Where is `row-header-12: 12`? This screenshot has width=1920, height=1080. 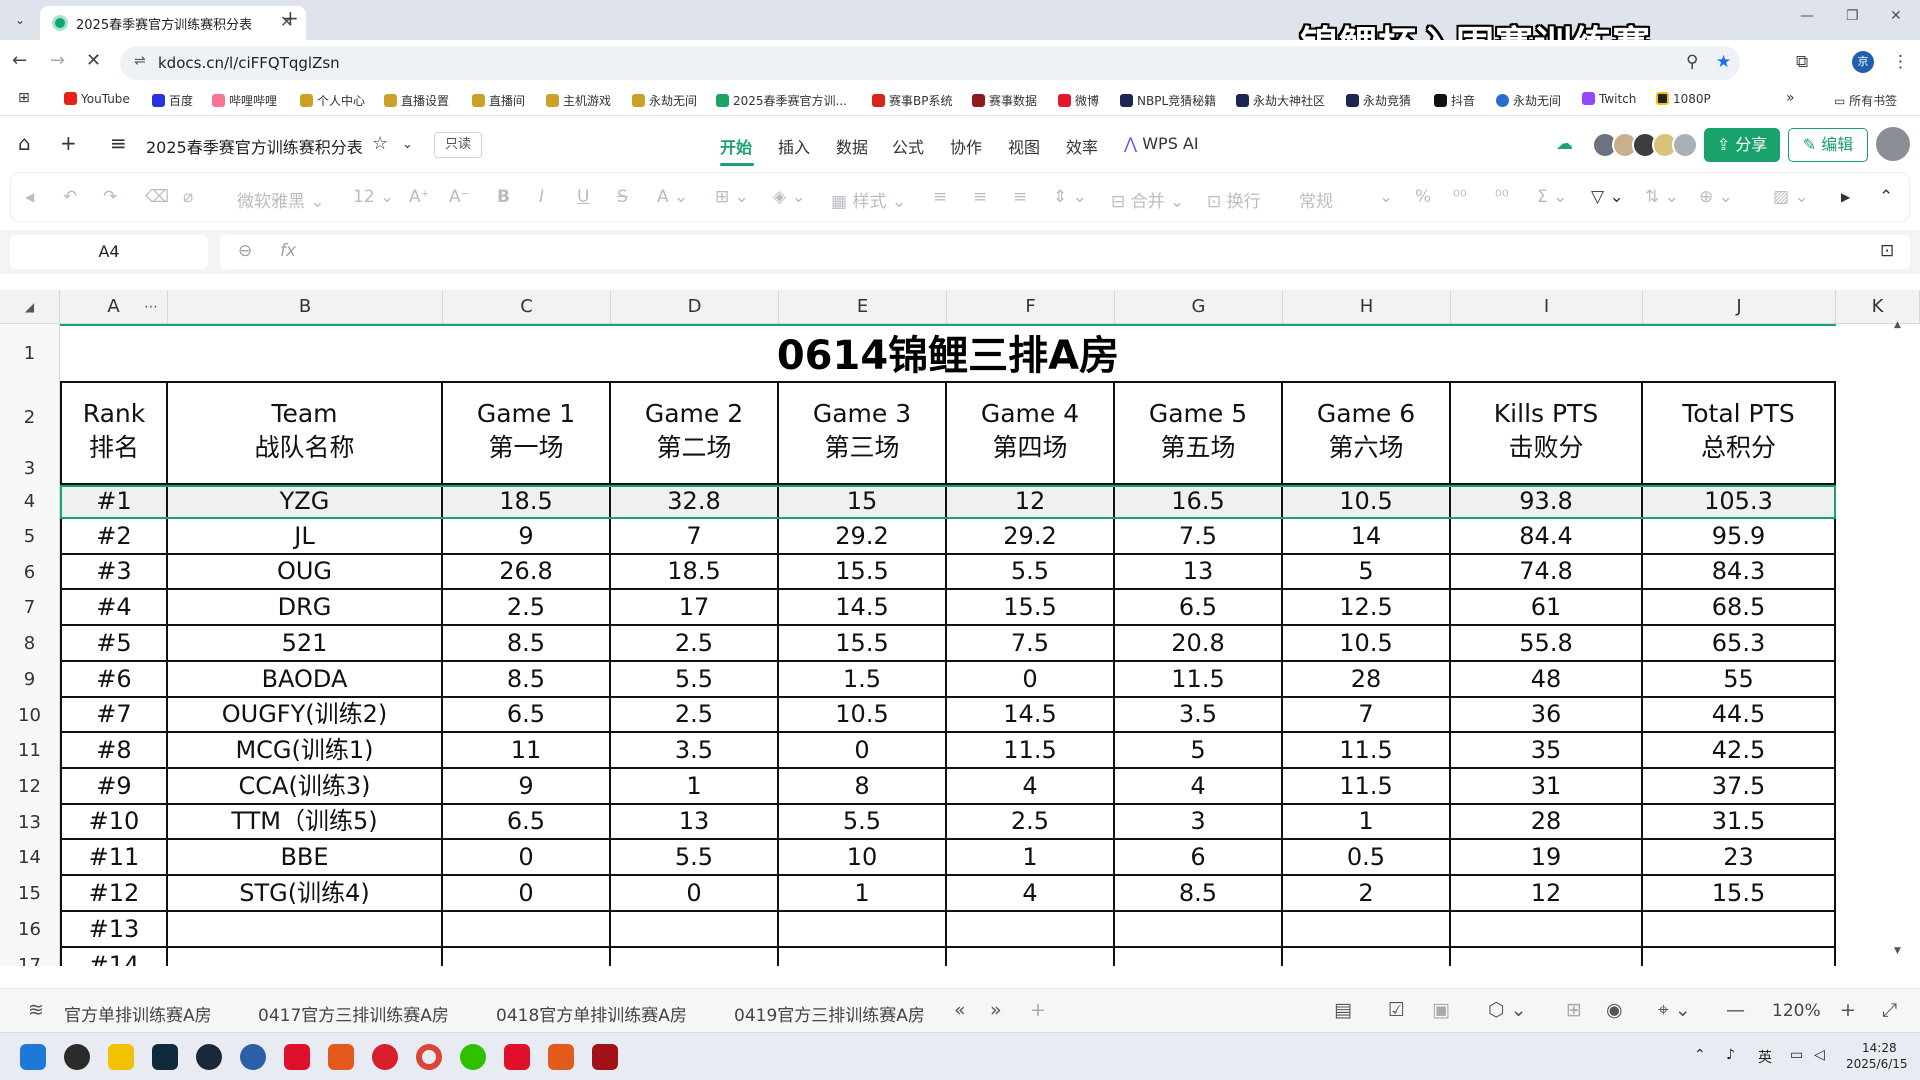 row-header-12: 12 is located at coordinates (30, 787).